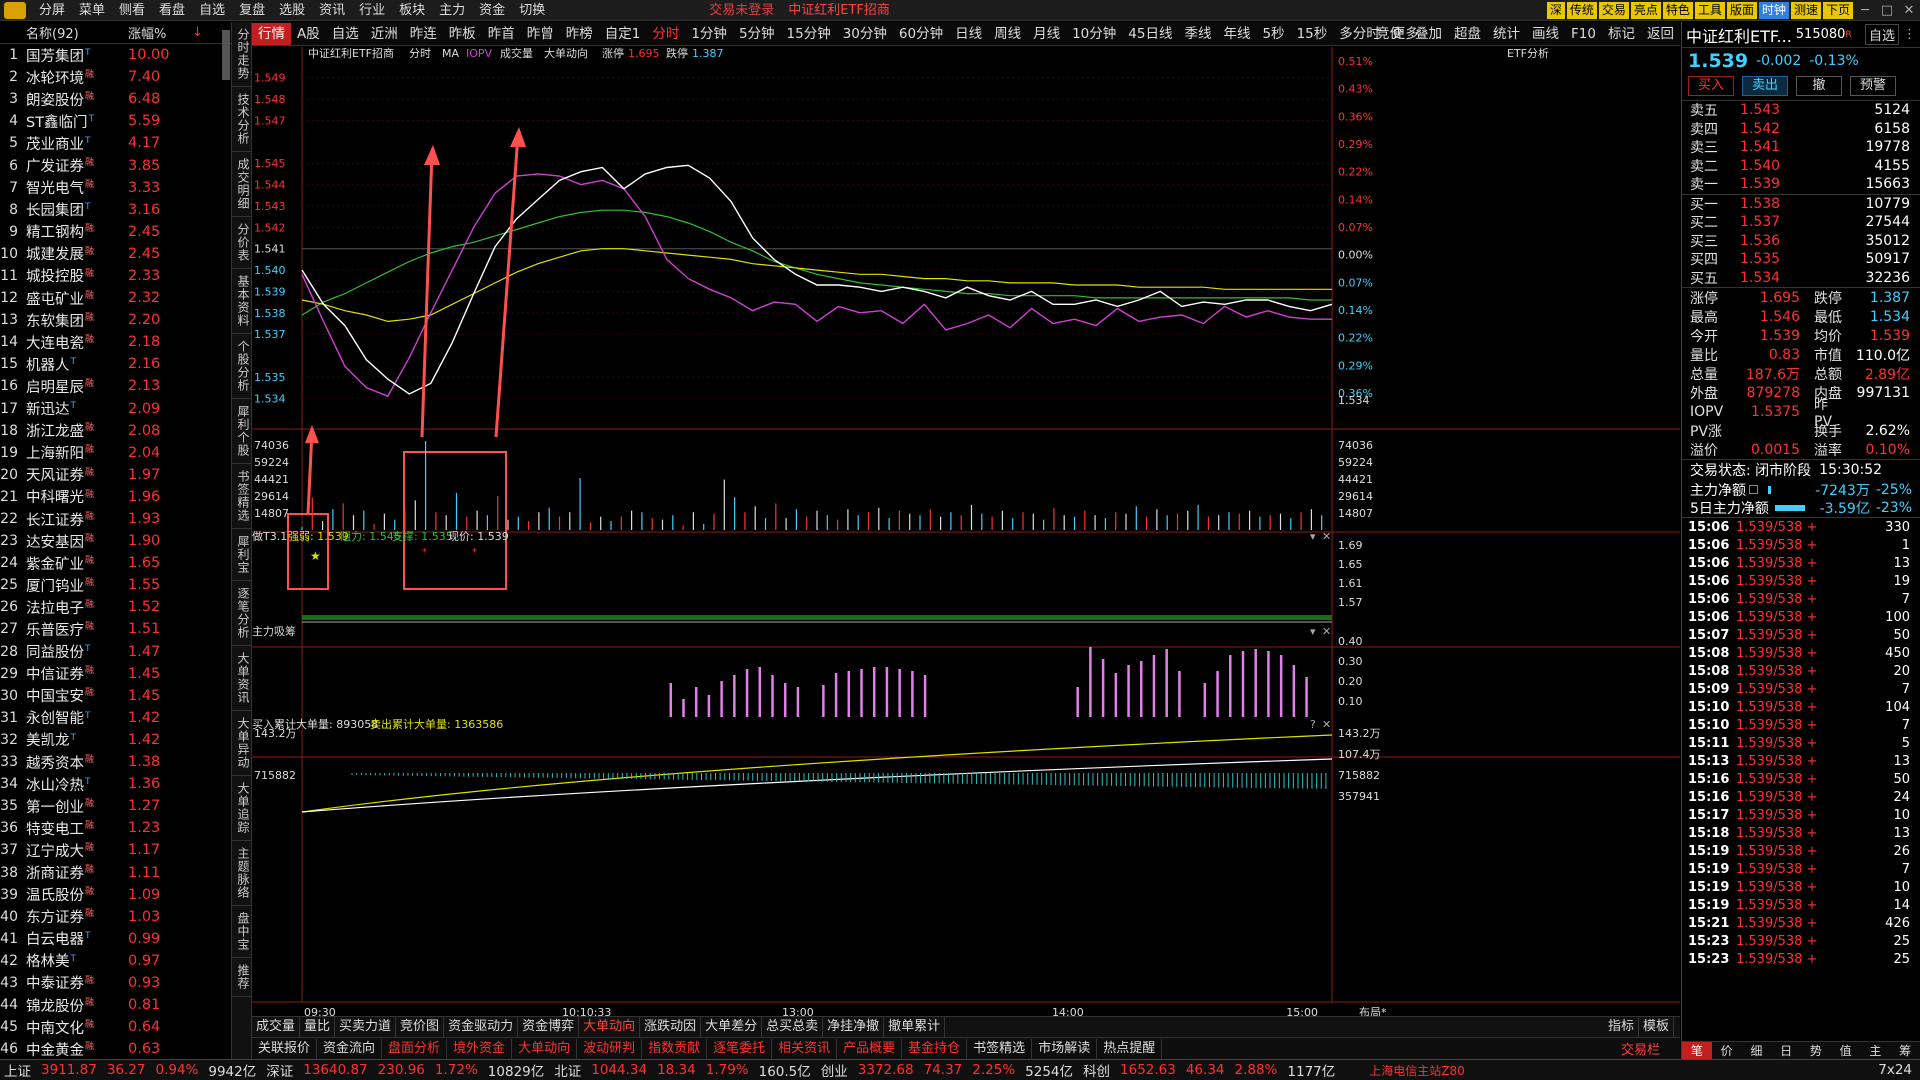 This screenshot has height=1080, width=1920. Describe the element at coordinates (1621, 1027) in the screenshot. I see `indicator-tool-tab: 指标` at that location.